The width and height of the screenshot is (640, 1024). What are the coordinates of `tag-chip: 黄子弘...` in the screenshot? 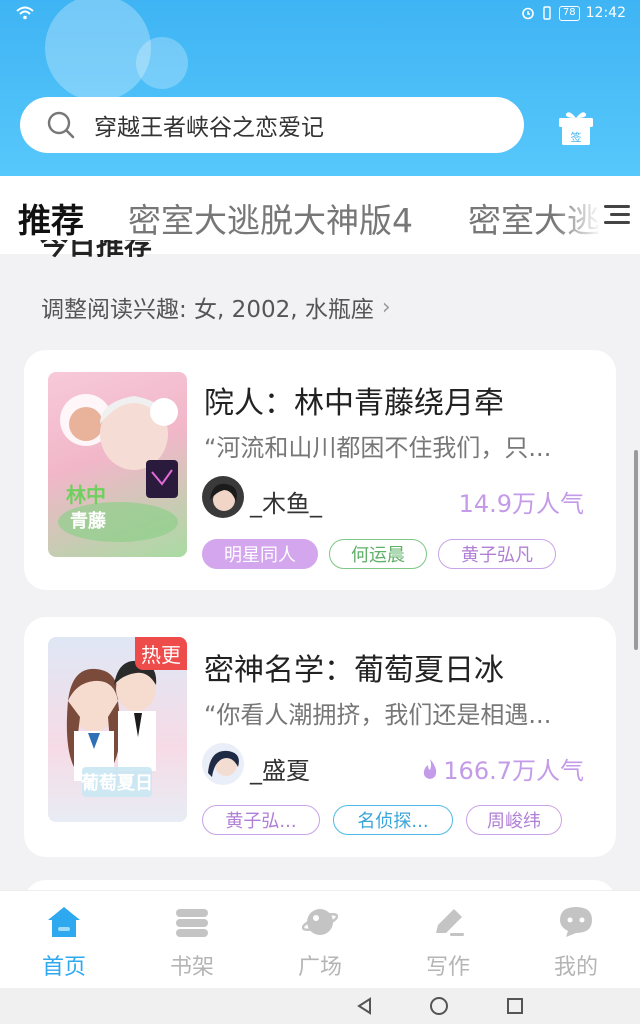 It's located at (261, 820).